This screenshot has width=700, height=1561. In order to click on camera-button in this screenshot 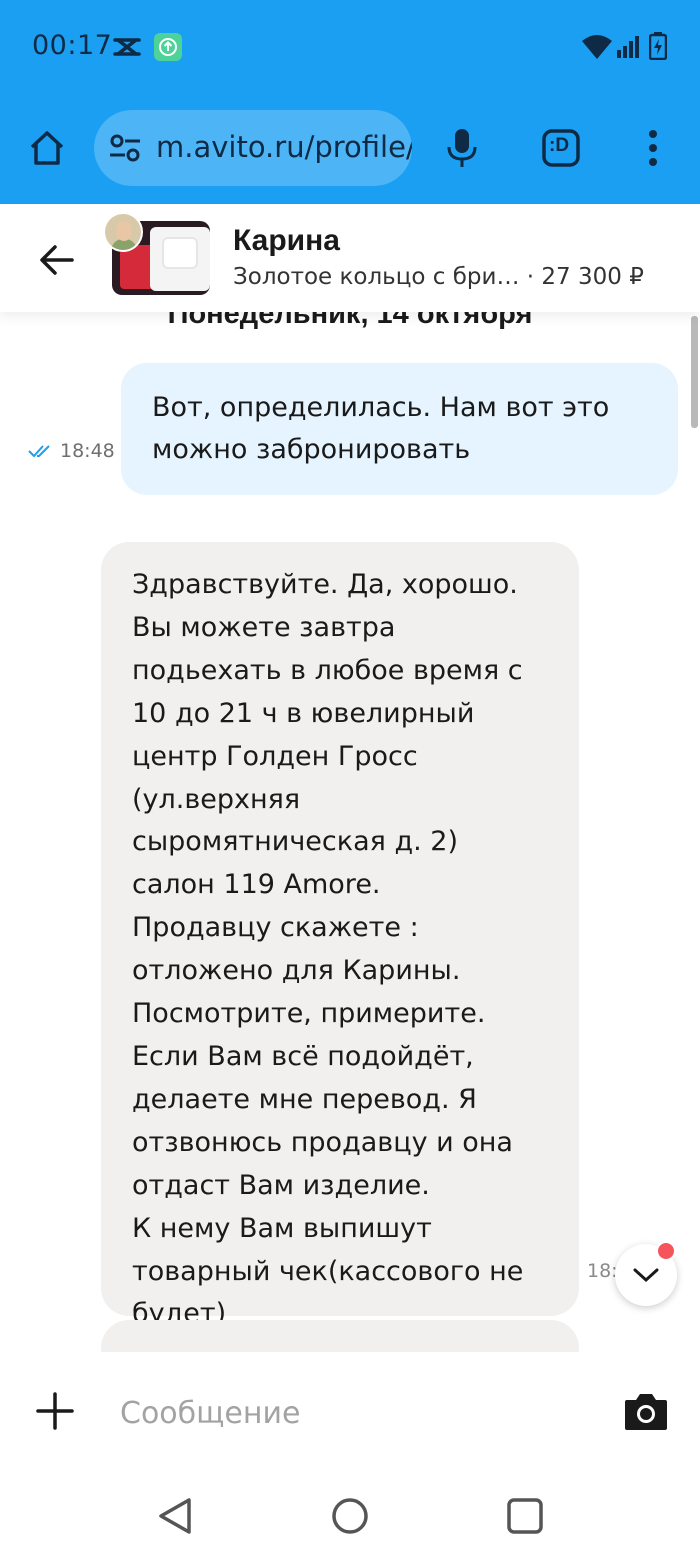, I will do `click(646, 1411)`.